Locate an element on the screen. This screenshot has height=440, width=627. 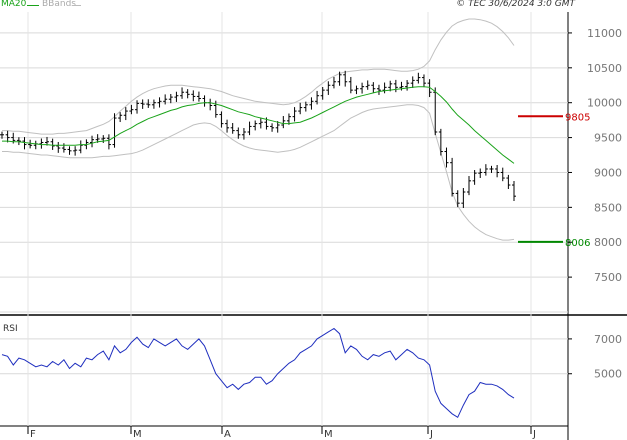
time-tick-label: F is located at coordinates (33, 434).